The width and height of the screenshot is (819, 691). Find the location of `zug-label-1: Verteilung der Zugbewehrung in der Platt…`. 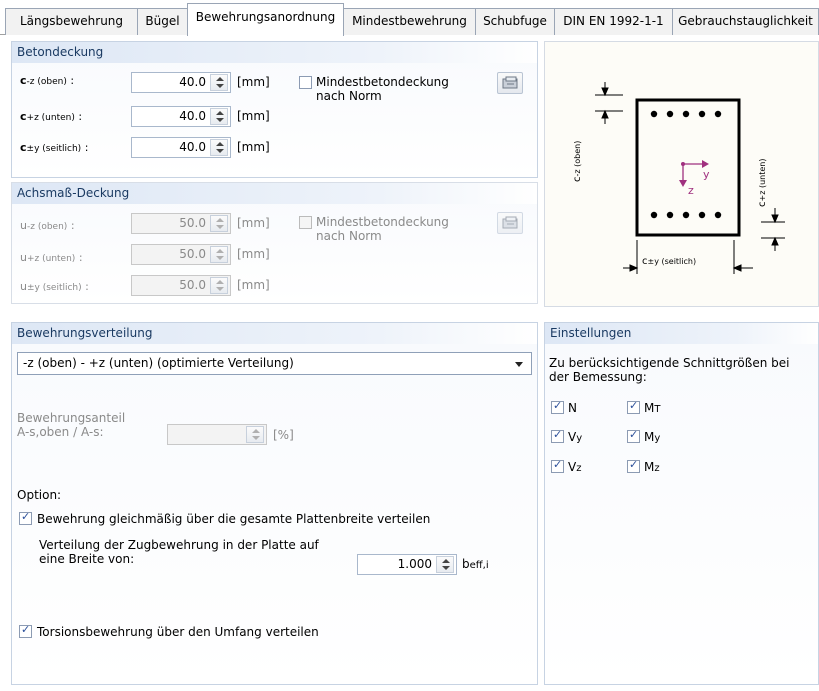

zug-label-1: Verteilung der Zugbewehrung in der Platt… is located at coordinates (179, 545).